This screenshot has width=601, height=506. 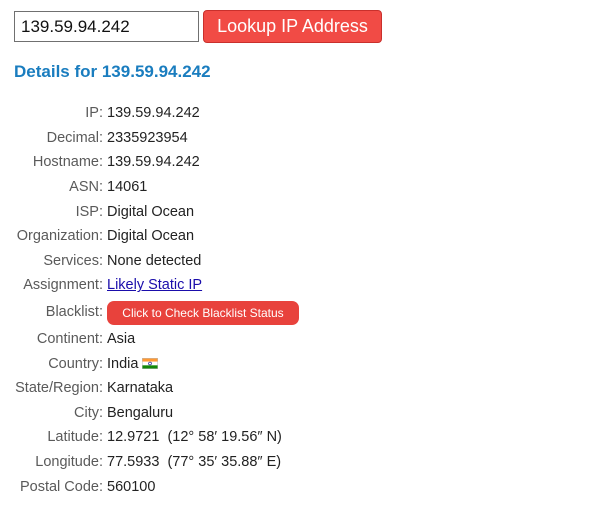 What do you see at coordinates (140, 412) in the screenshot?
I see `city-value: Bengaluru` at bounding box center [140, 412].